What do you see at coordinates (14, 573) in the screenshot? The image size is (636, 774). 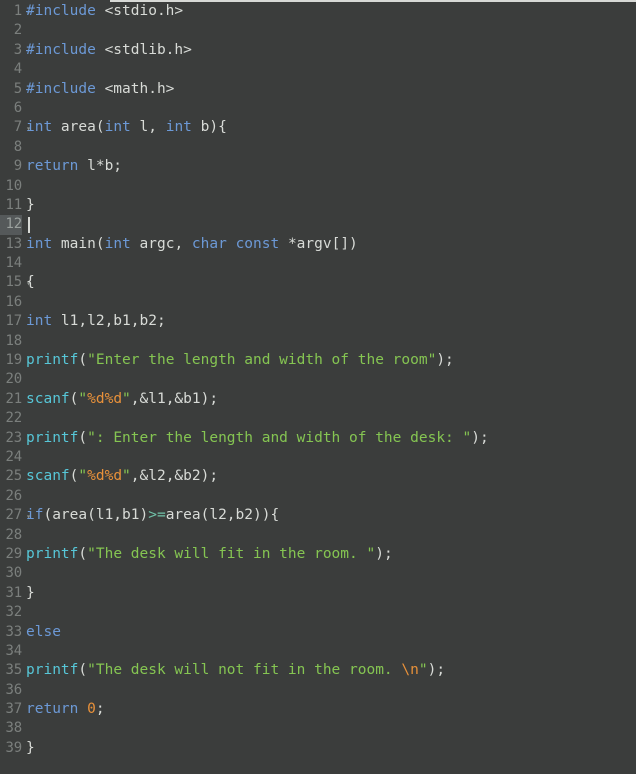 I see `line-number: 30` at bounding box center [14, 573].